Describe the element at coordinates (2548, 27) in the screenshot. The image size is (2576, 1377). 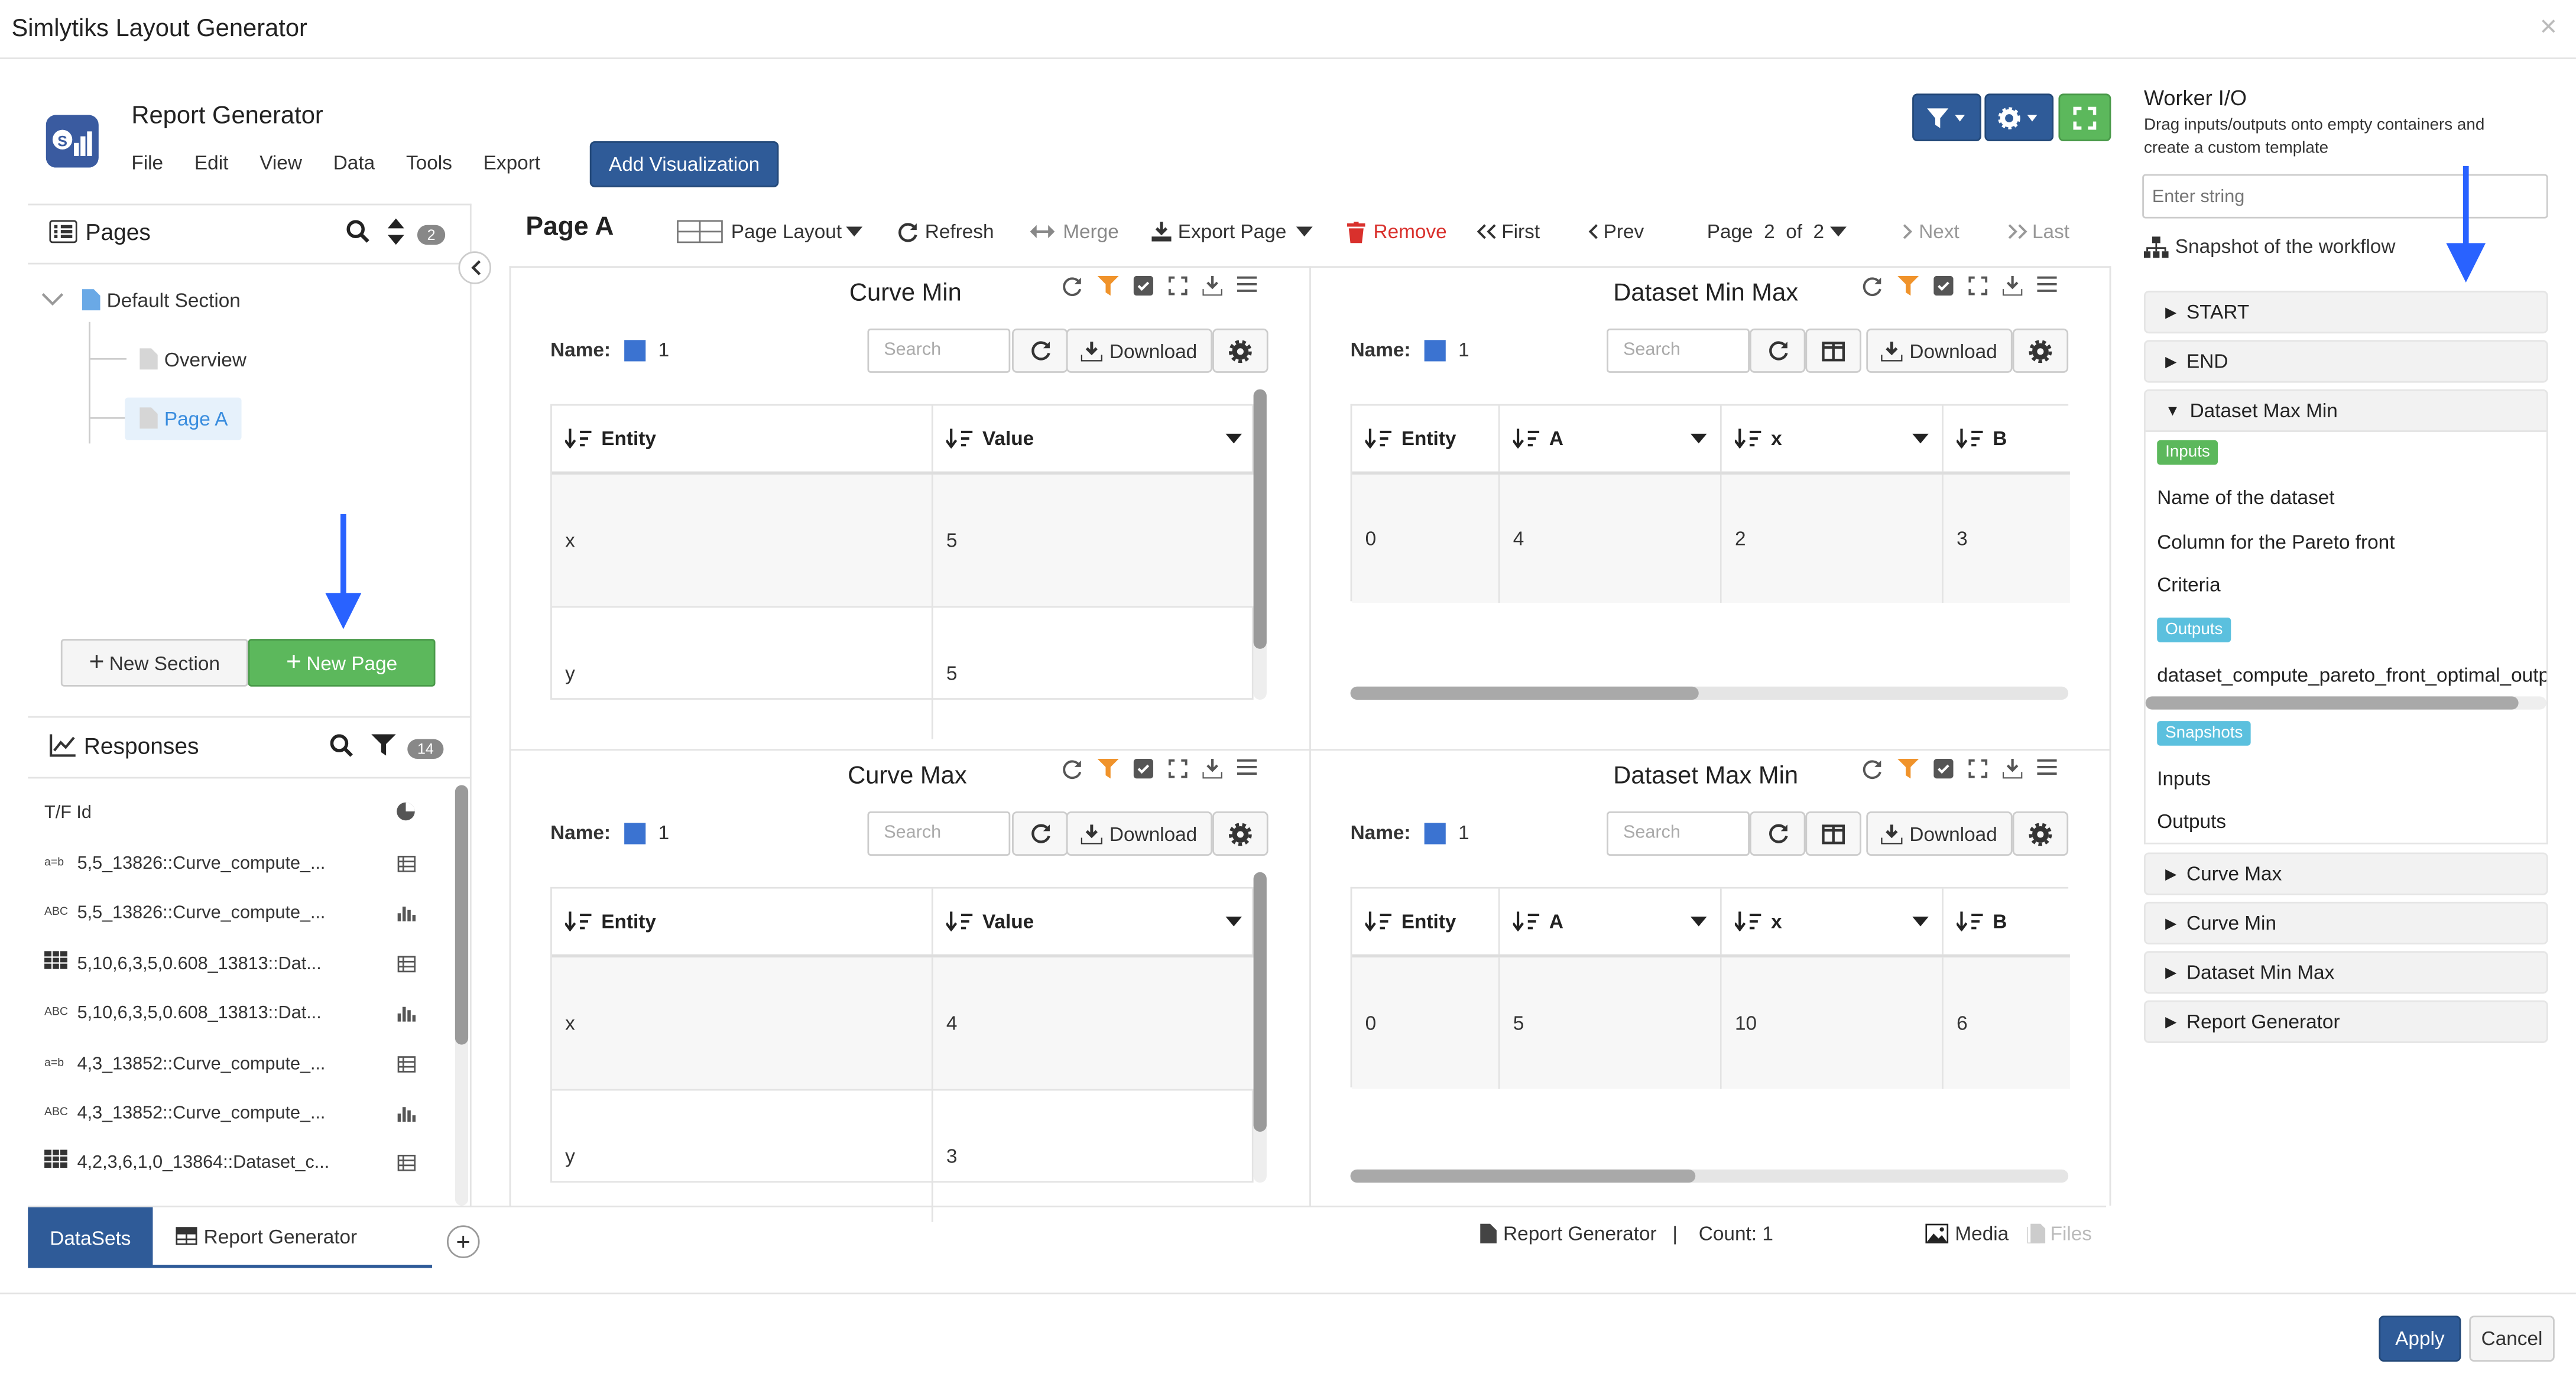
I see `close-icon: ×` at that location.